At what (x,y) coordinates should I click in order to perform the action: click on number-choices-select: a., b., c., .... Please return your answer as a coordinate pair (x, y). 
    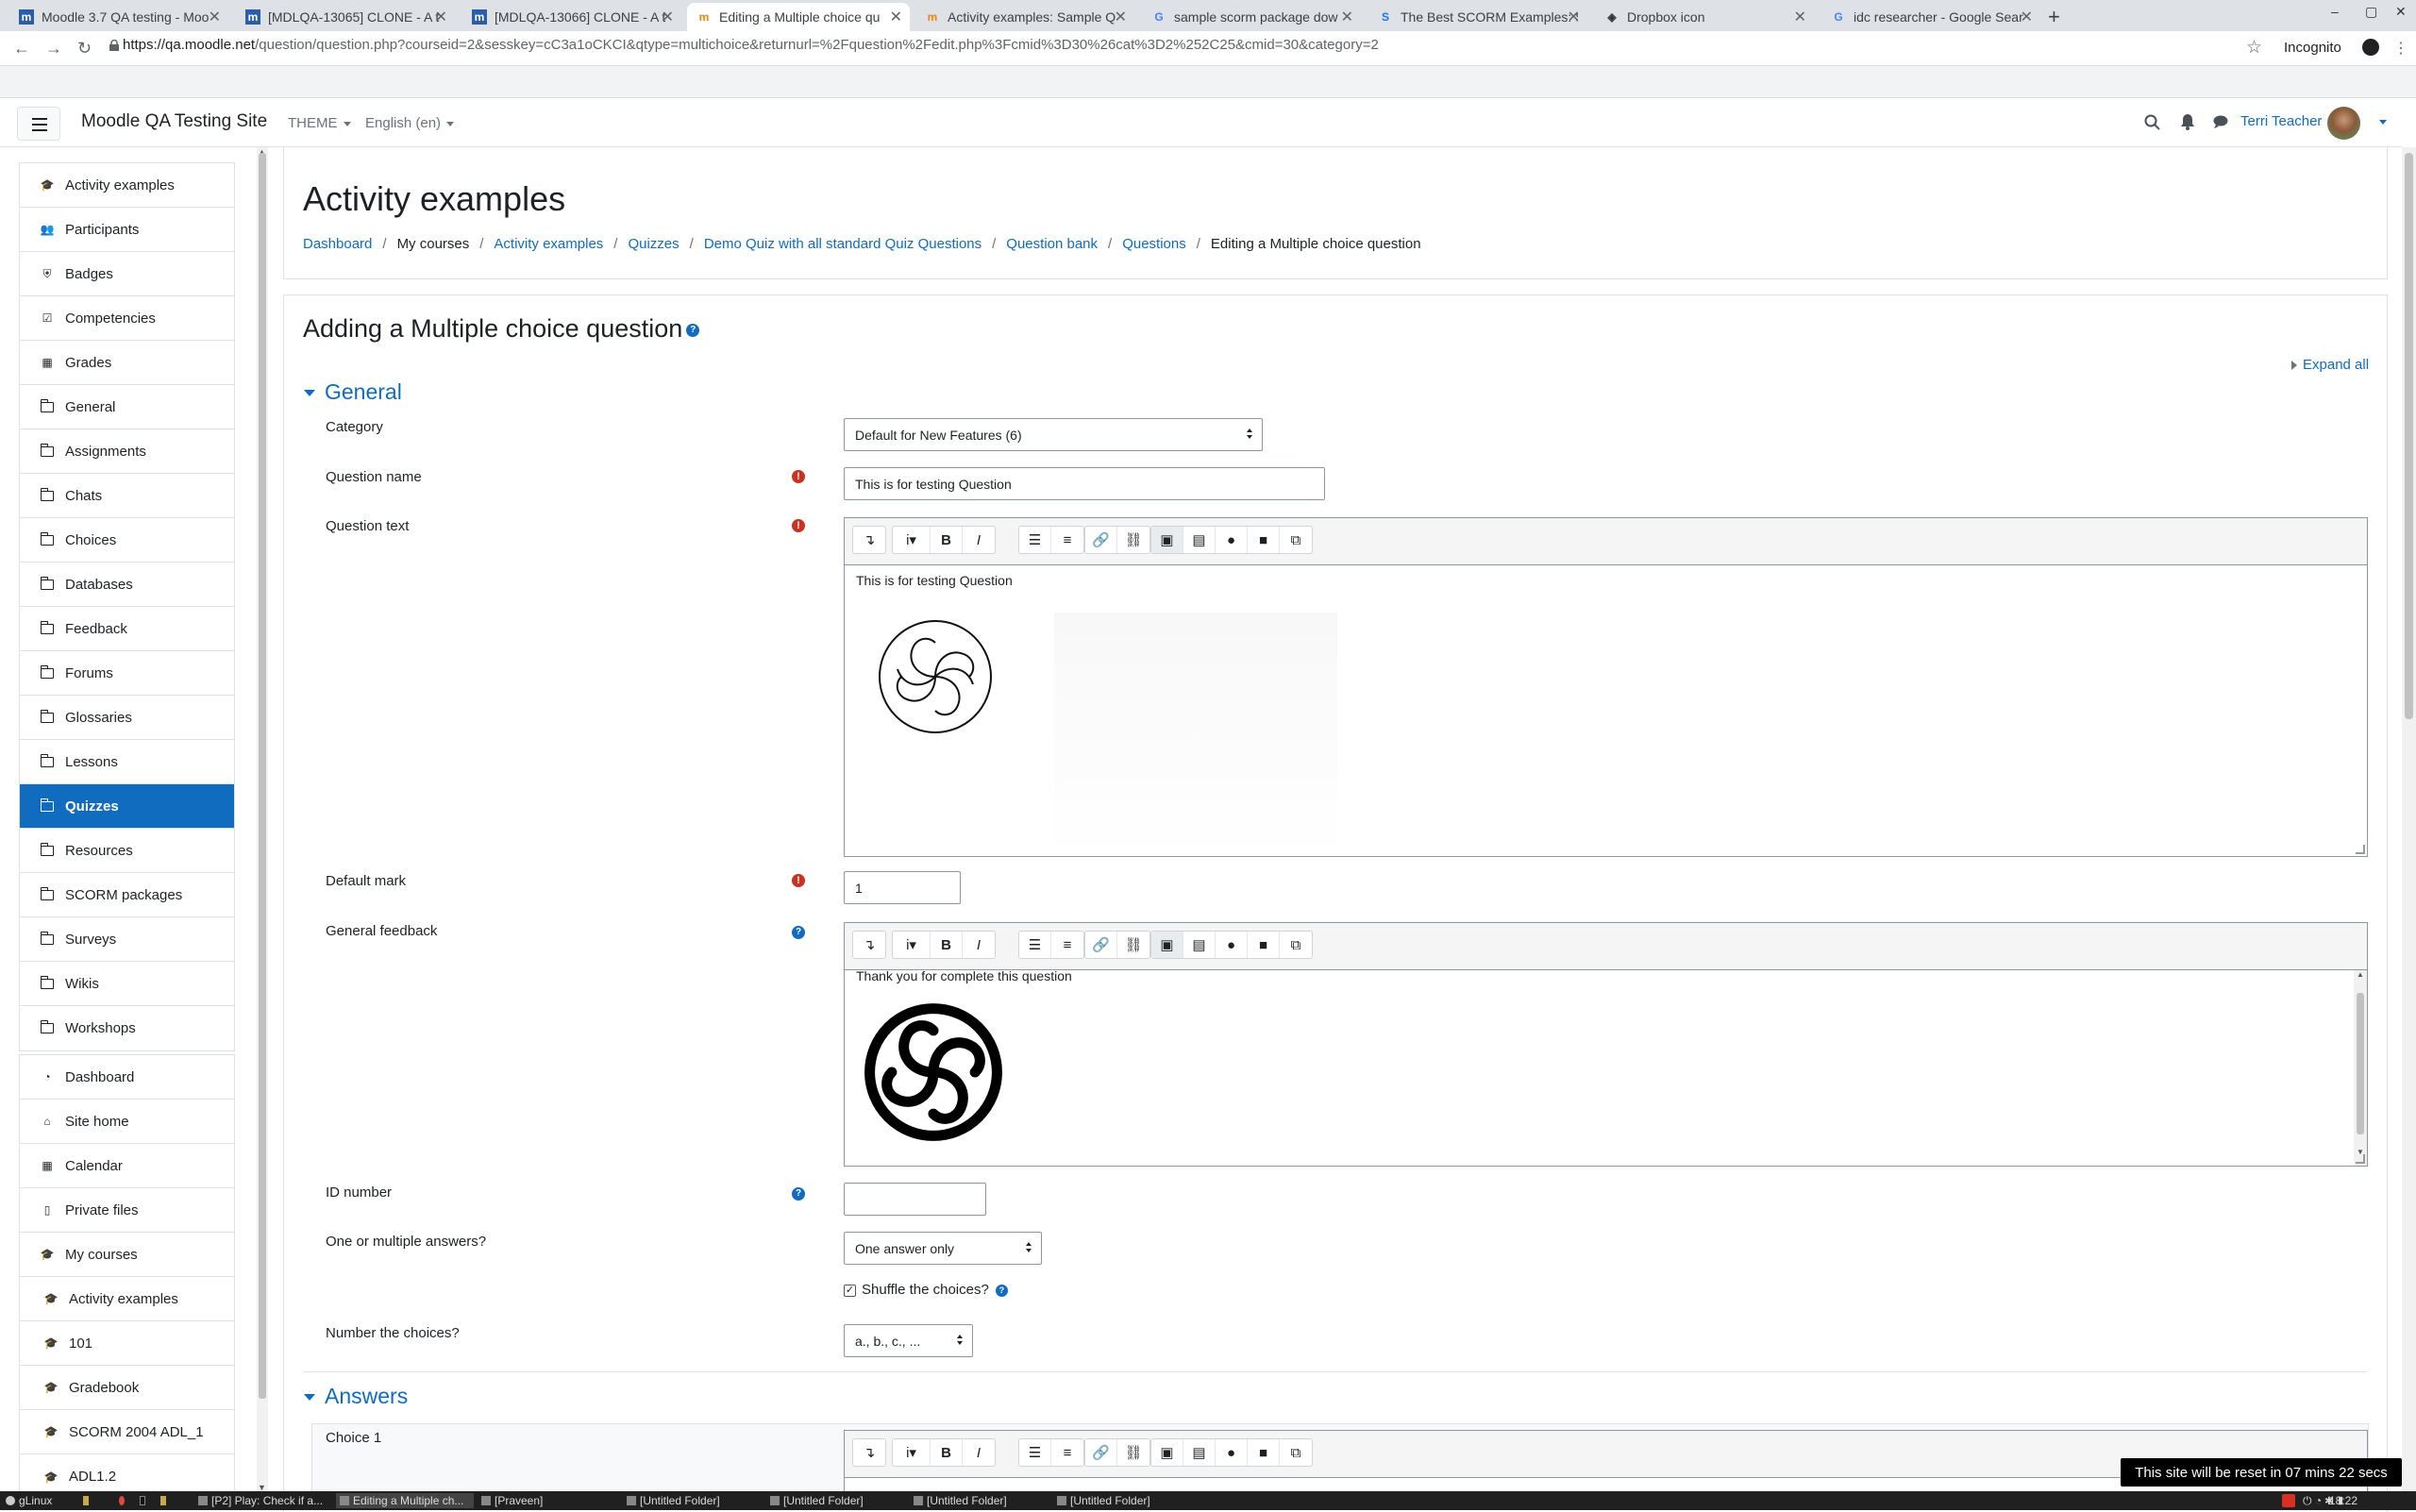
    Looking at the image, I should click on (908, 1340).